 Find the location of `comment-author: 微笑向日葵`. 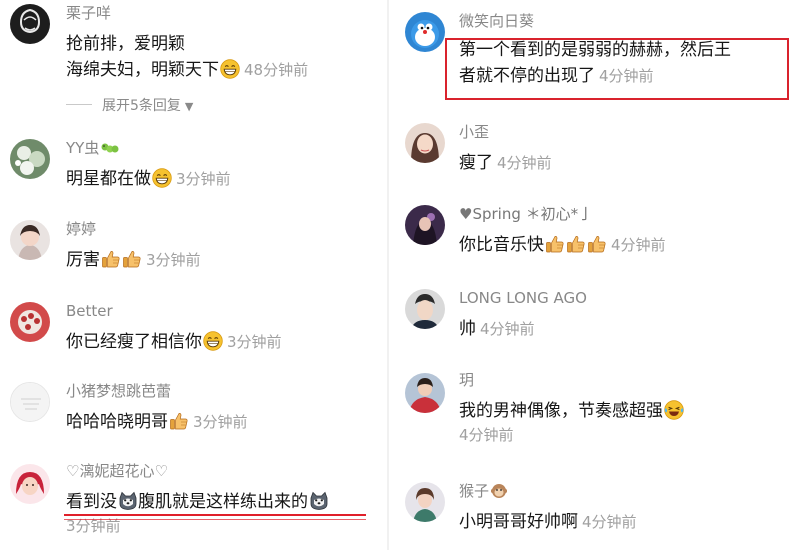

comment-author: 微笑向日葵 is located at coordinates (621, 21).